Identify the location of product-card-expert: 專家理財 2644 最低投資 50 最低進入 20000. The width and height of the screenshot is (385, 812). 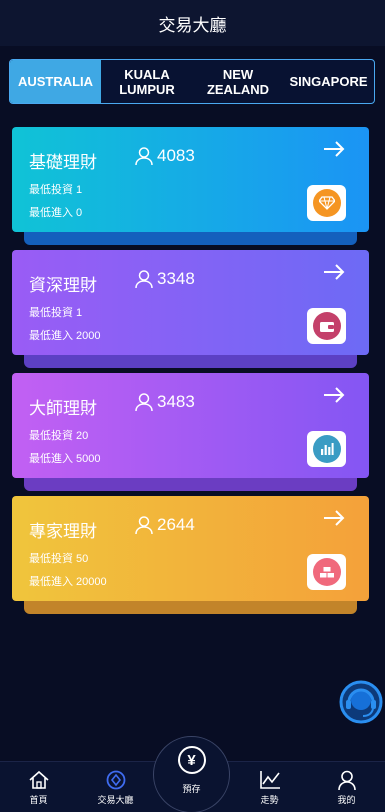
(190, 555).